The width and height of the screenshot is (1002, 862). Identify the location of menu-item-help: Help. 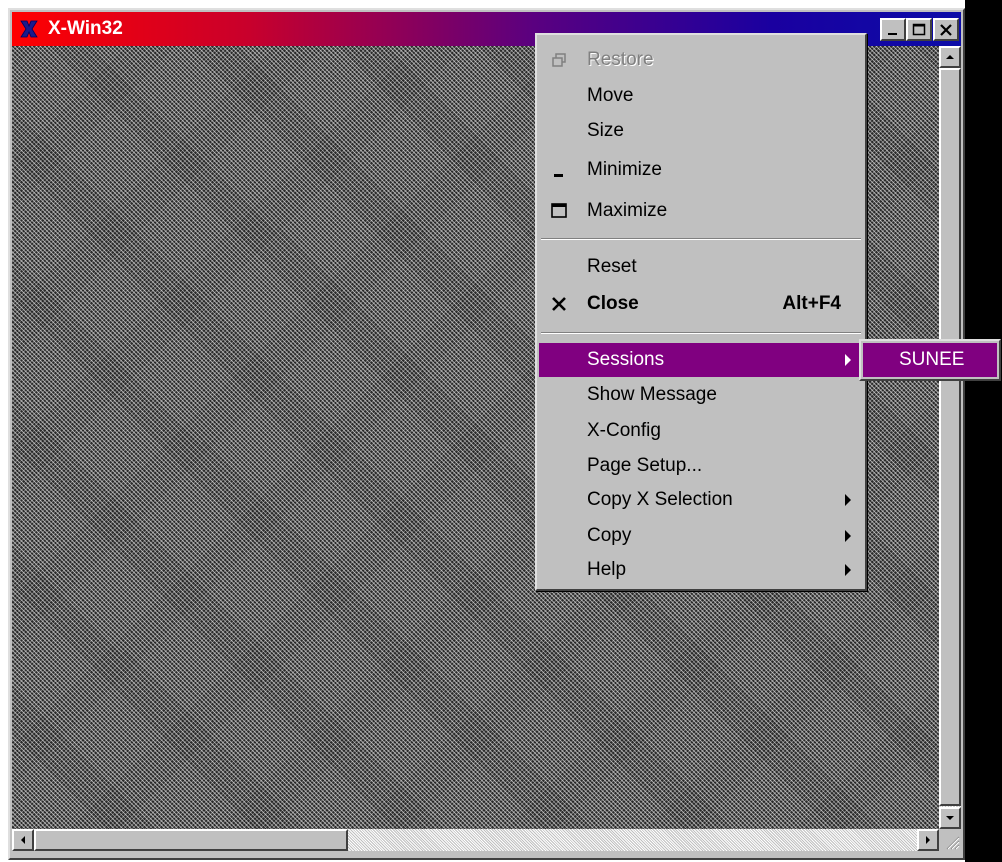
(701, 570).